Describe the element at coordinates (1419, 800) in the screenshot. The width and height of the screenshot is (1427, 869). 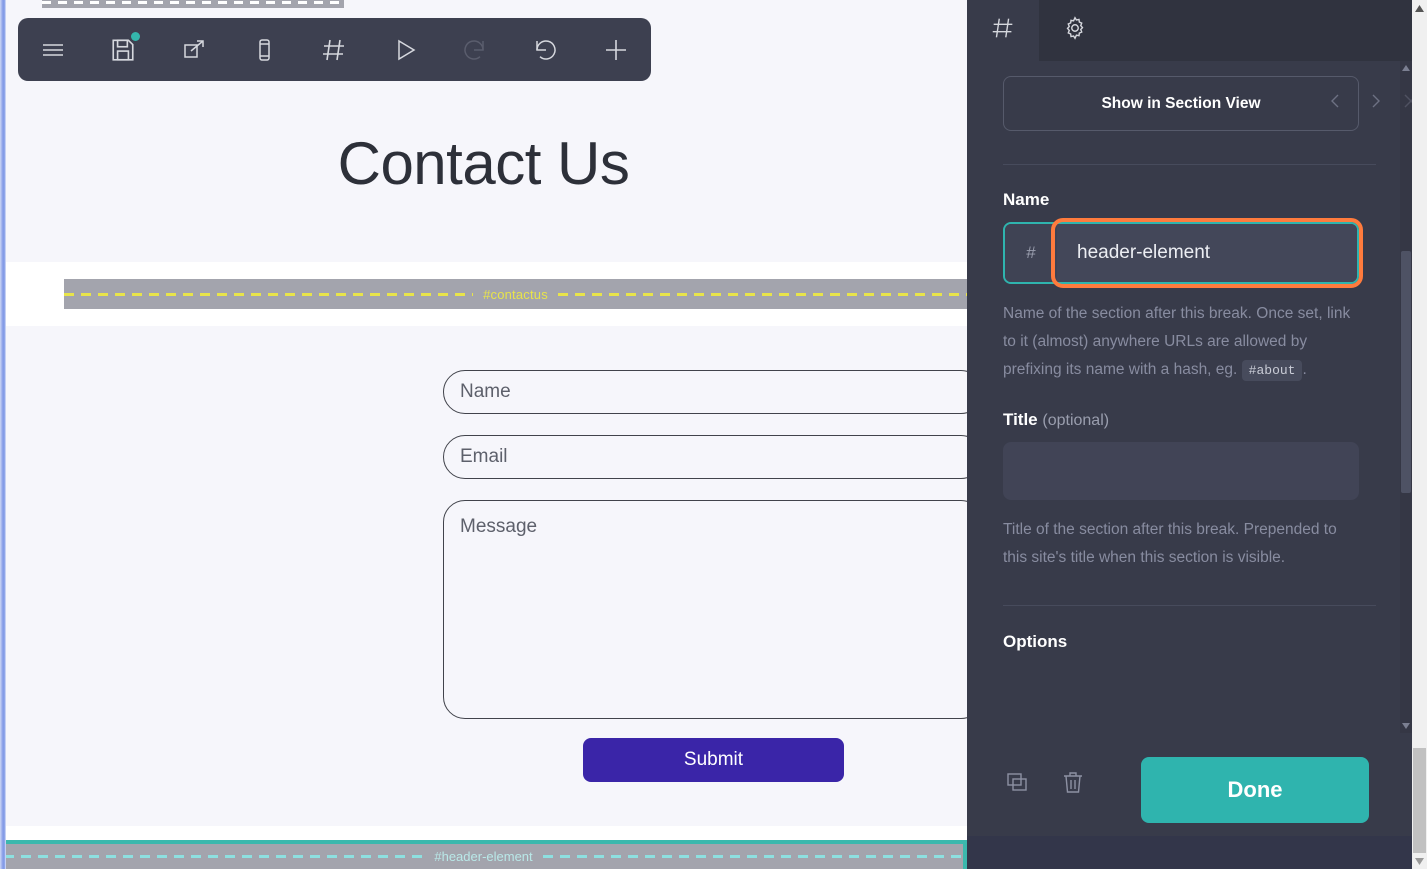
I see `window-scrollbar-thumb` at that location.